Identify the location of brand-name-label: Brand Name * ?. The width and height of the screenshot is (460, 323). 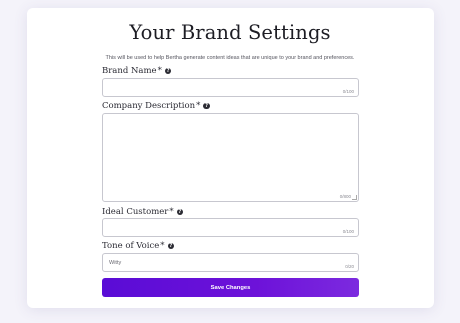
(137, 71).